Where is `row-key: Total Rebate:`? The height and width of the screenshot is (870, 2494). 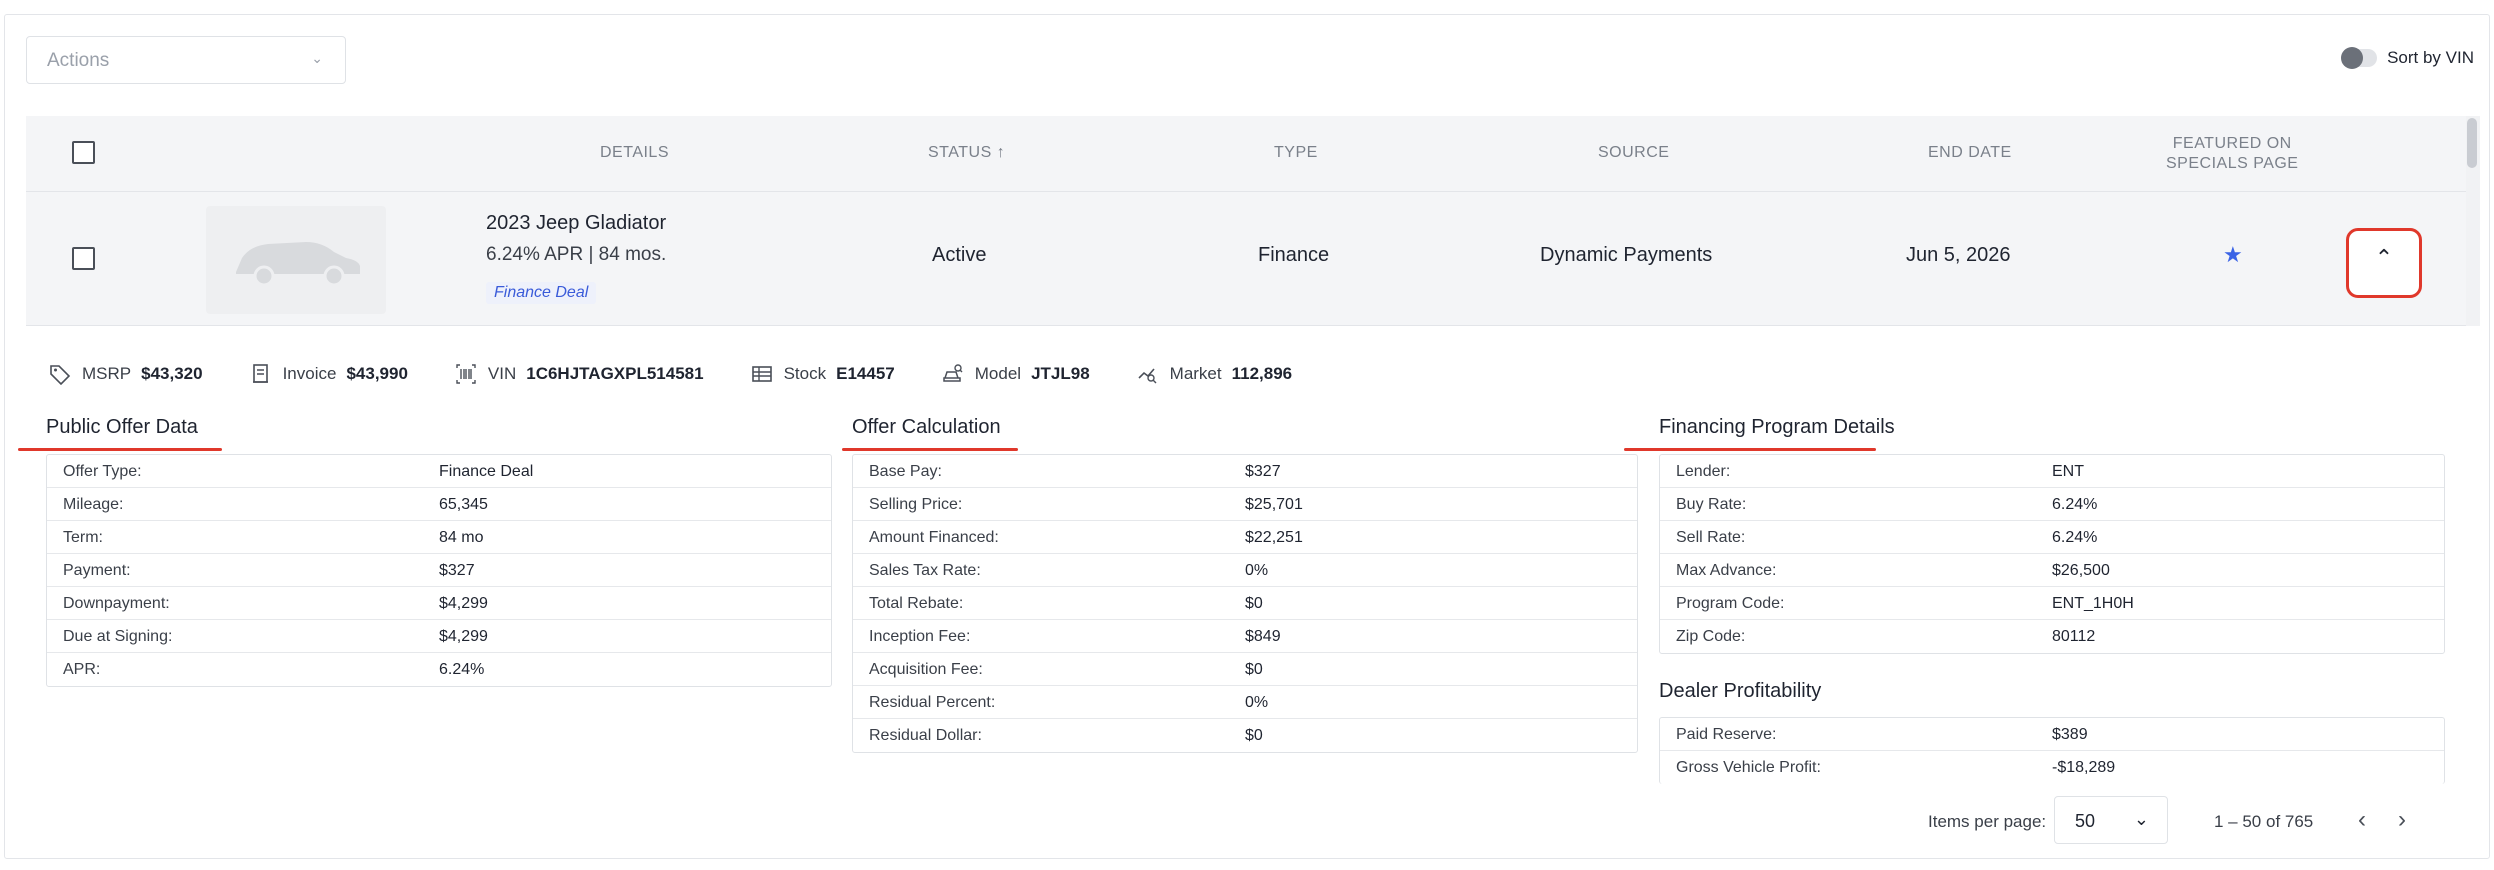
row-key: Total Rebate: is located at coordinates (916, 603).